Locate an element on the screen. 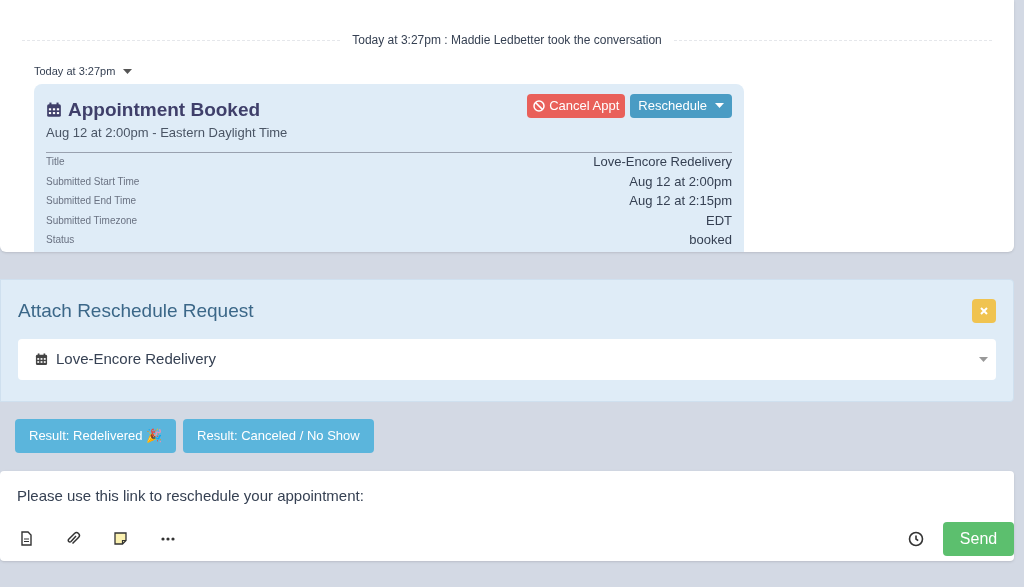 The width and height of the screenshot is (1024, 587). result-button: Result: Canceled / No Show is located at coordinates (278, 436).